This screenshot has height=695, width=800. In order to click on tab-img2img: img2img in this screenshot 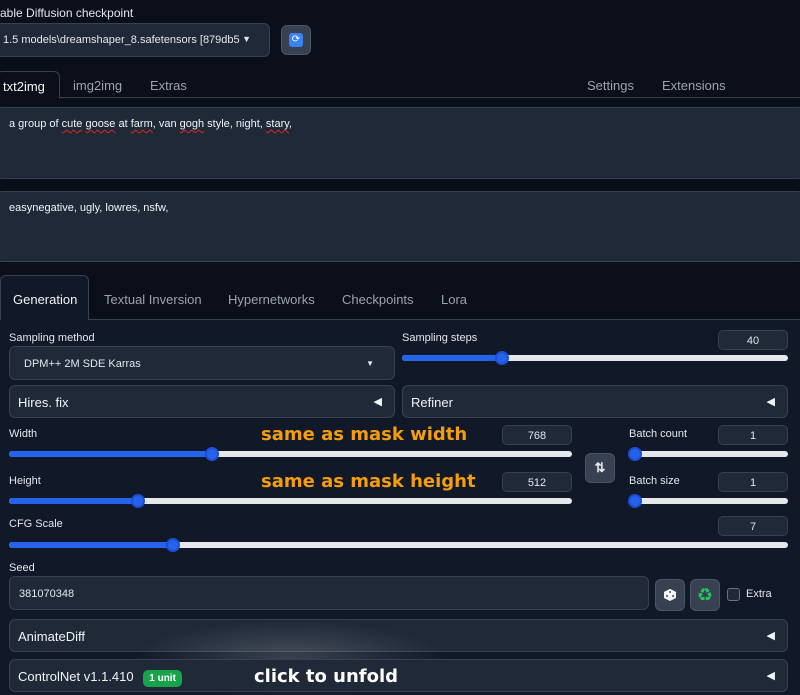, I will do `click(97, 85)`.